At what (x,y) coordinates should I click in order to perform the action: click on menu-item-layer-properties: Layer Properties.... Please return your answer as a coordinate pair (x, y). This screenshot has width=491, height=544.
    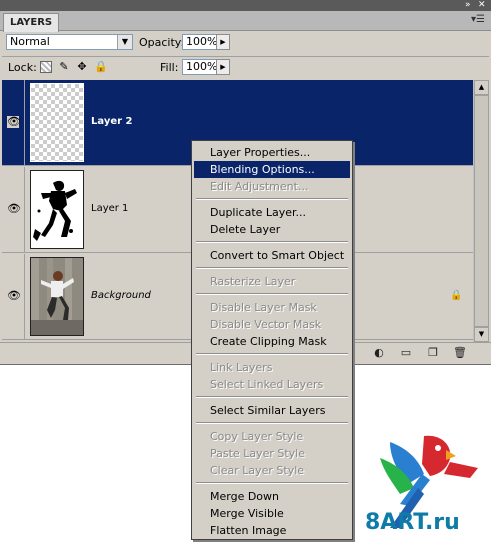
    Looking at the image, I should click on (272, 152).